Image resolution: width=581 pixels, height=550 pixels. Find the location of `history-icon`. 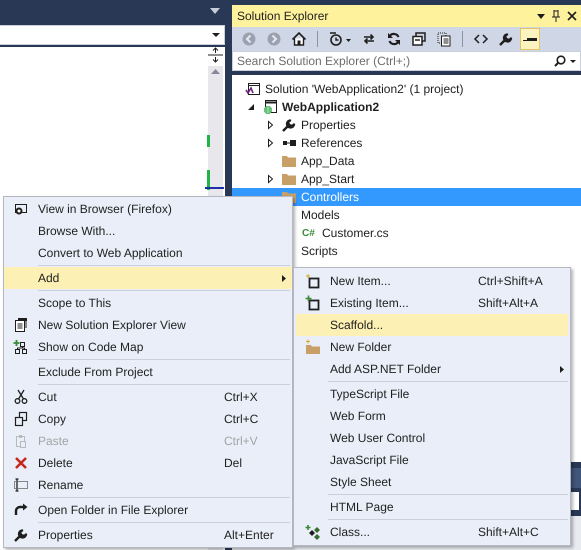

history-icon is located at coordinates (340, 39).